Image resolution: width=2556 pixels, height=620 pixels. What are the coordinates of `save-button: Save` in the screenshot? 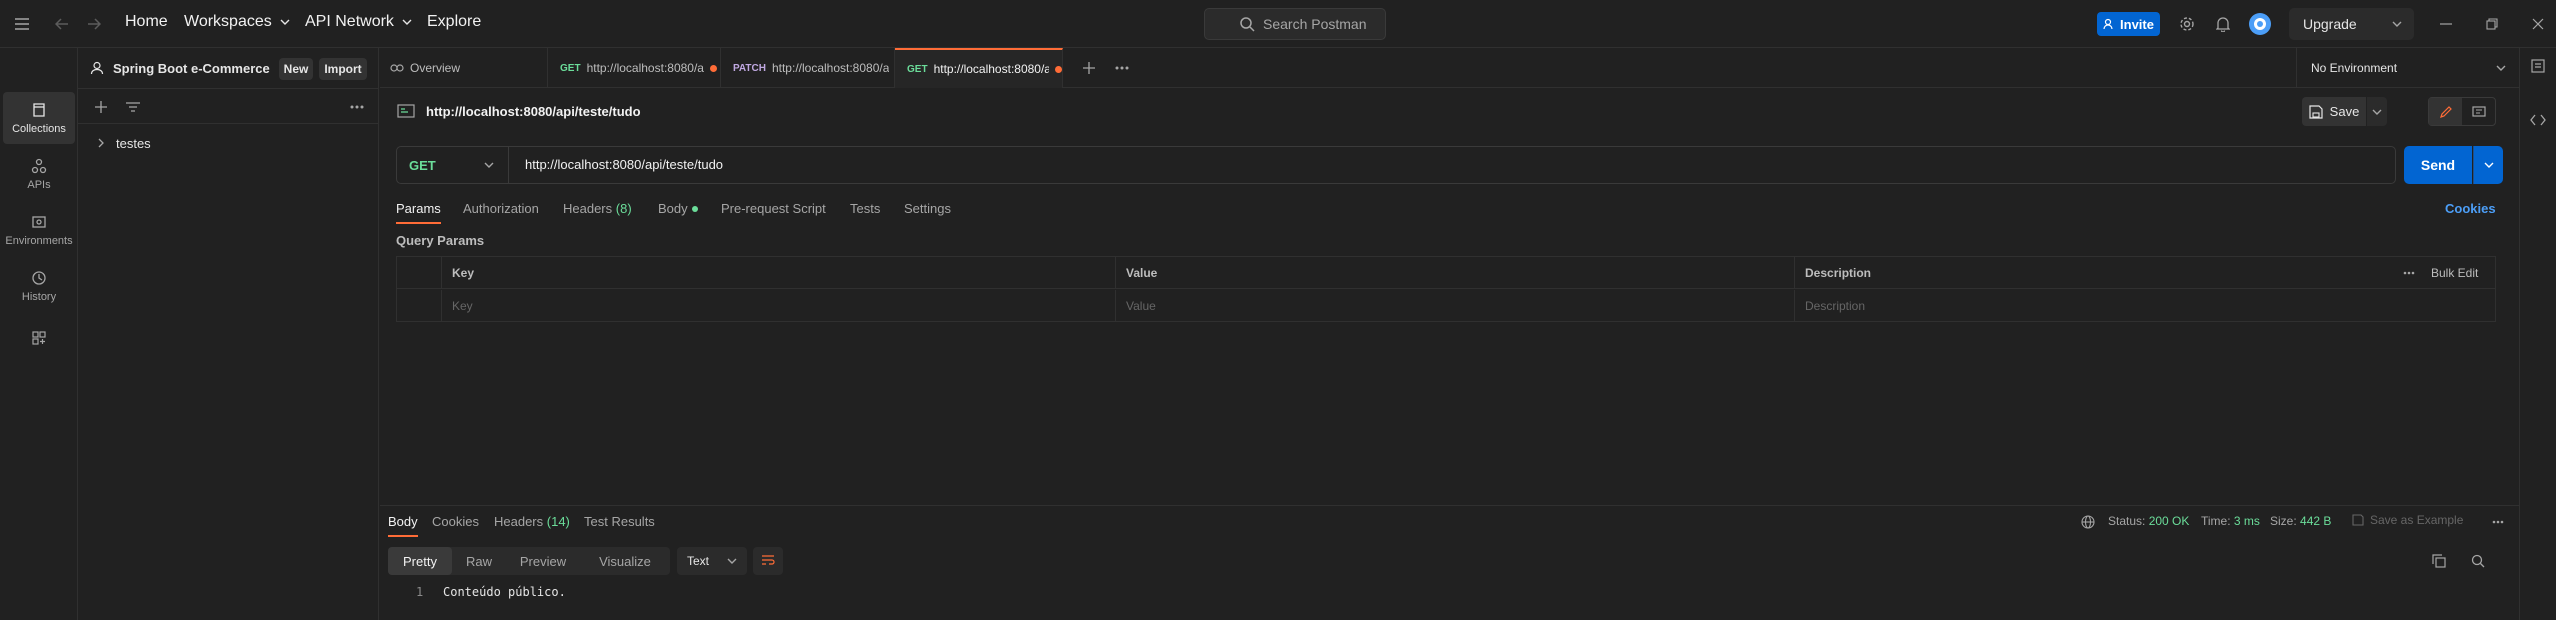 It's located at (2334, 111).